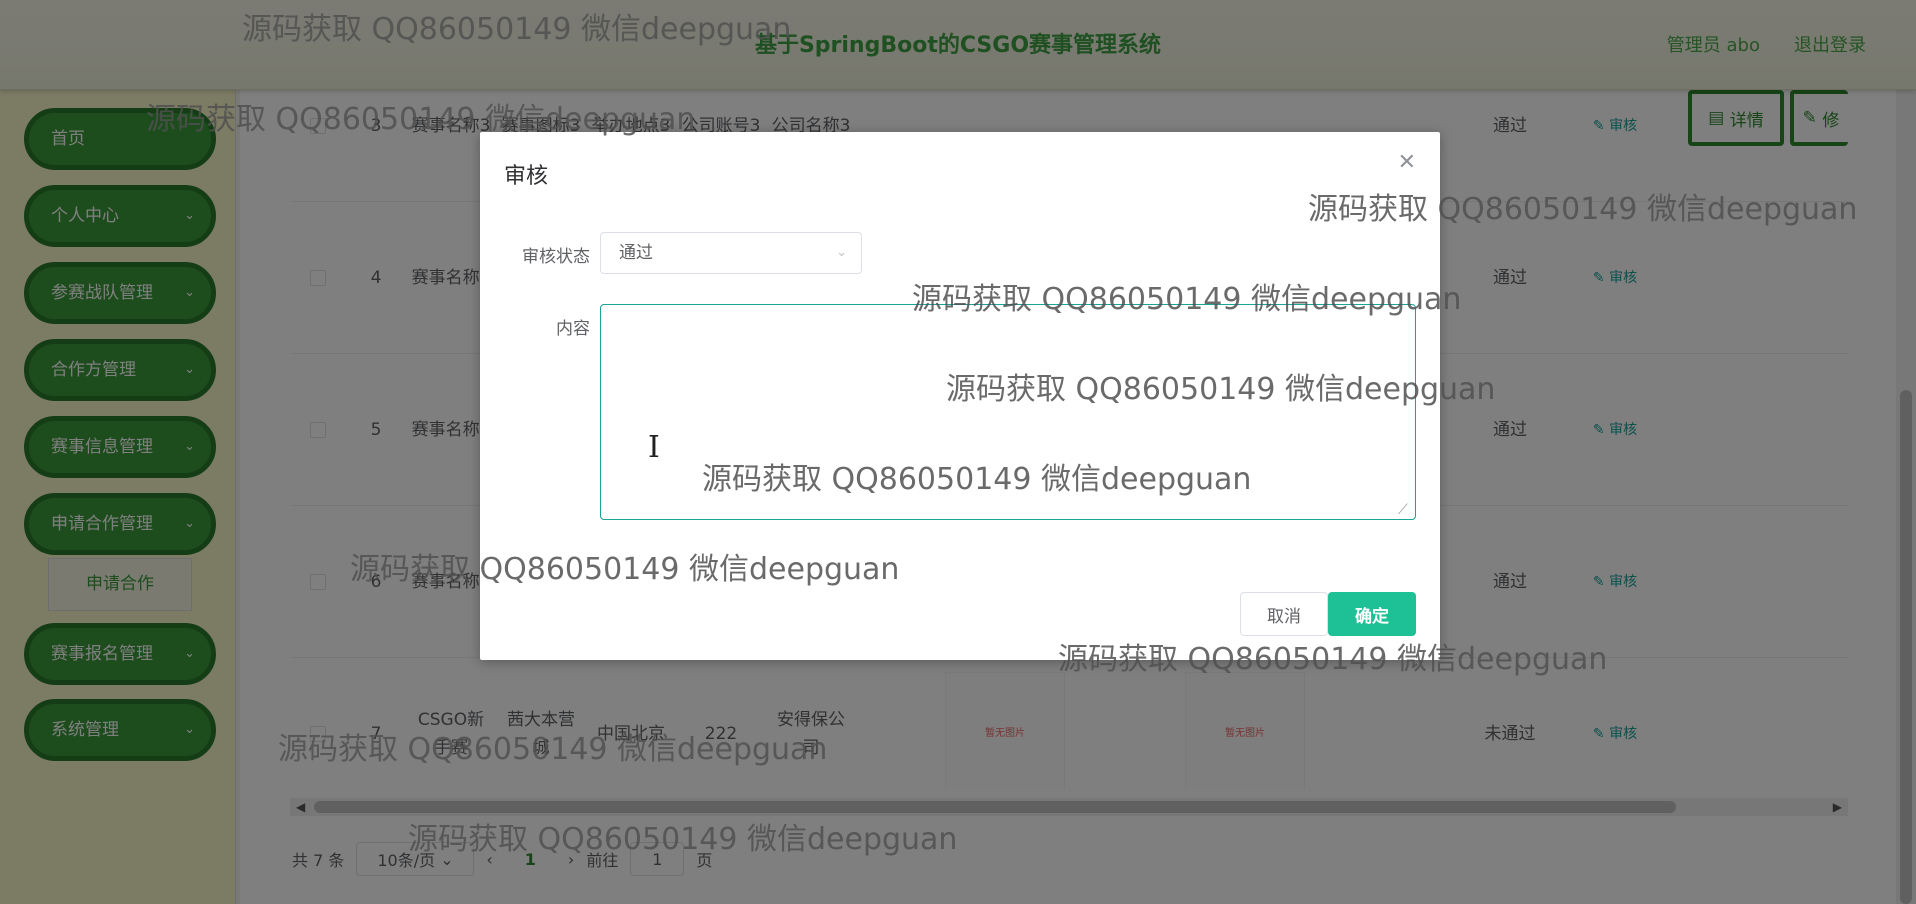  Describe the element at coordinates (556, 257) in the screenshot. I see `status-label: 审核状态` at that location.